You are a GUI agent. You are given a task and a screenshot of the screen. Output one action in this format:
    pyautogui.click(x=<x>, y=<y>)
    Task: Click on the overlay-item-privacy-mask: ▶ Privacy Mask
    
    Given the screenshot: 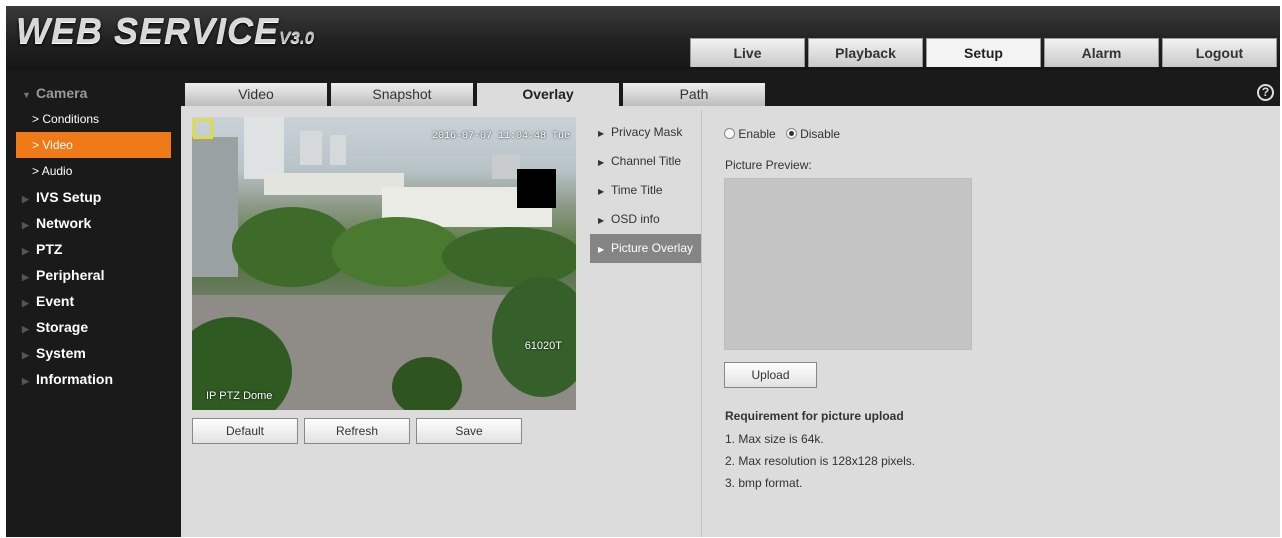 What is the action you would take?
    pyautogui.click(x=646, y=132)
    